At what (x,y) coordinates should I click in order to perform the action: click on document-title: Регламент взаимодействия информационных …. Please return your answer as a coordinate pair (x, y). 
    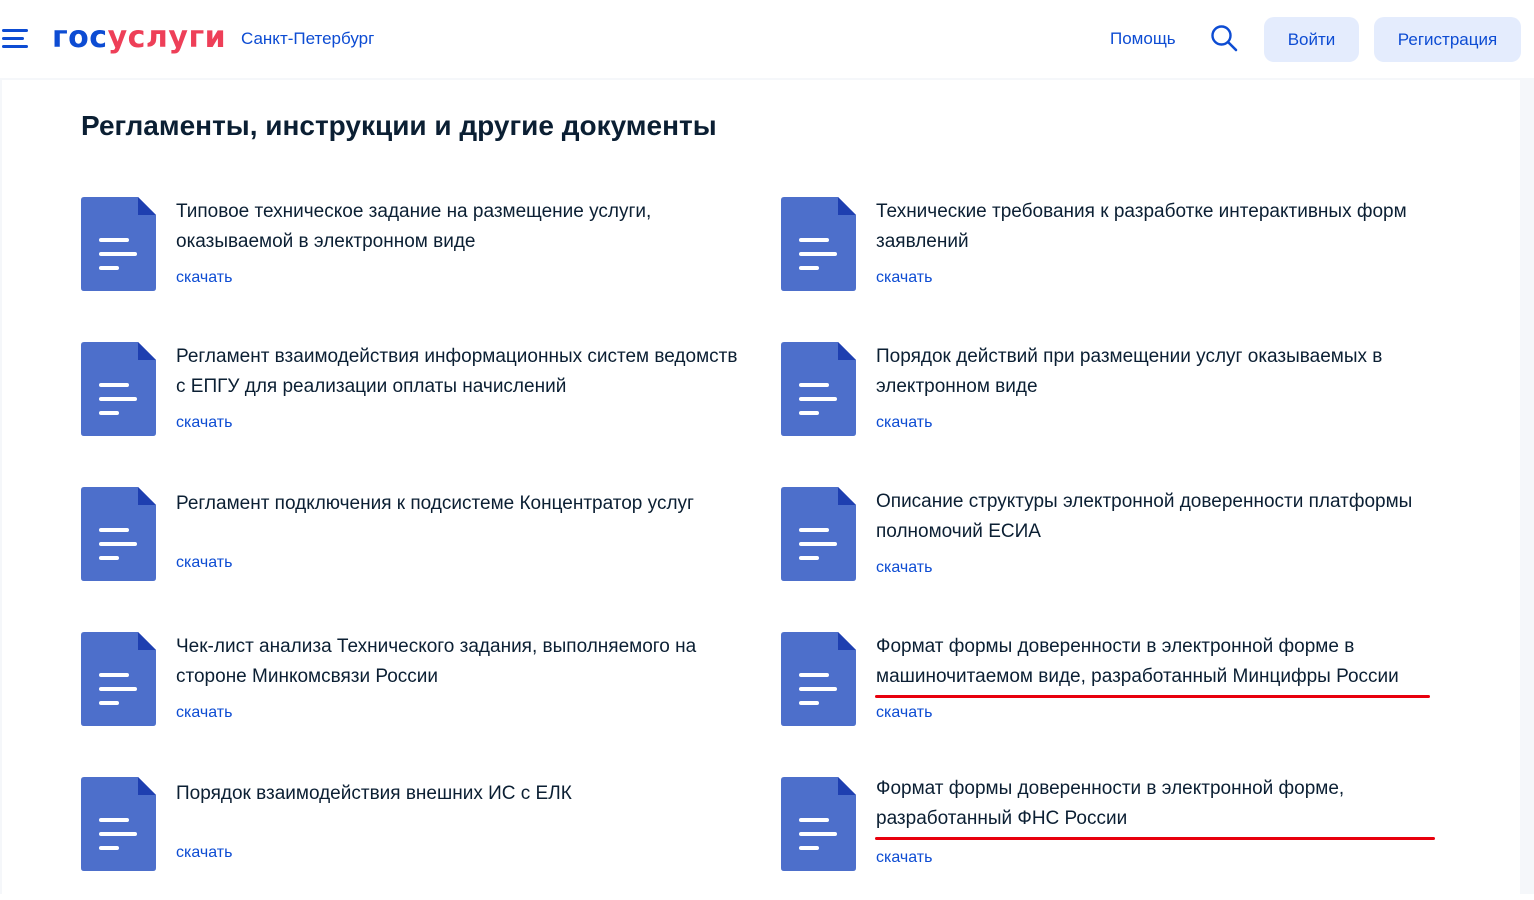
    Looking at the image, I should click on (457, 371).